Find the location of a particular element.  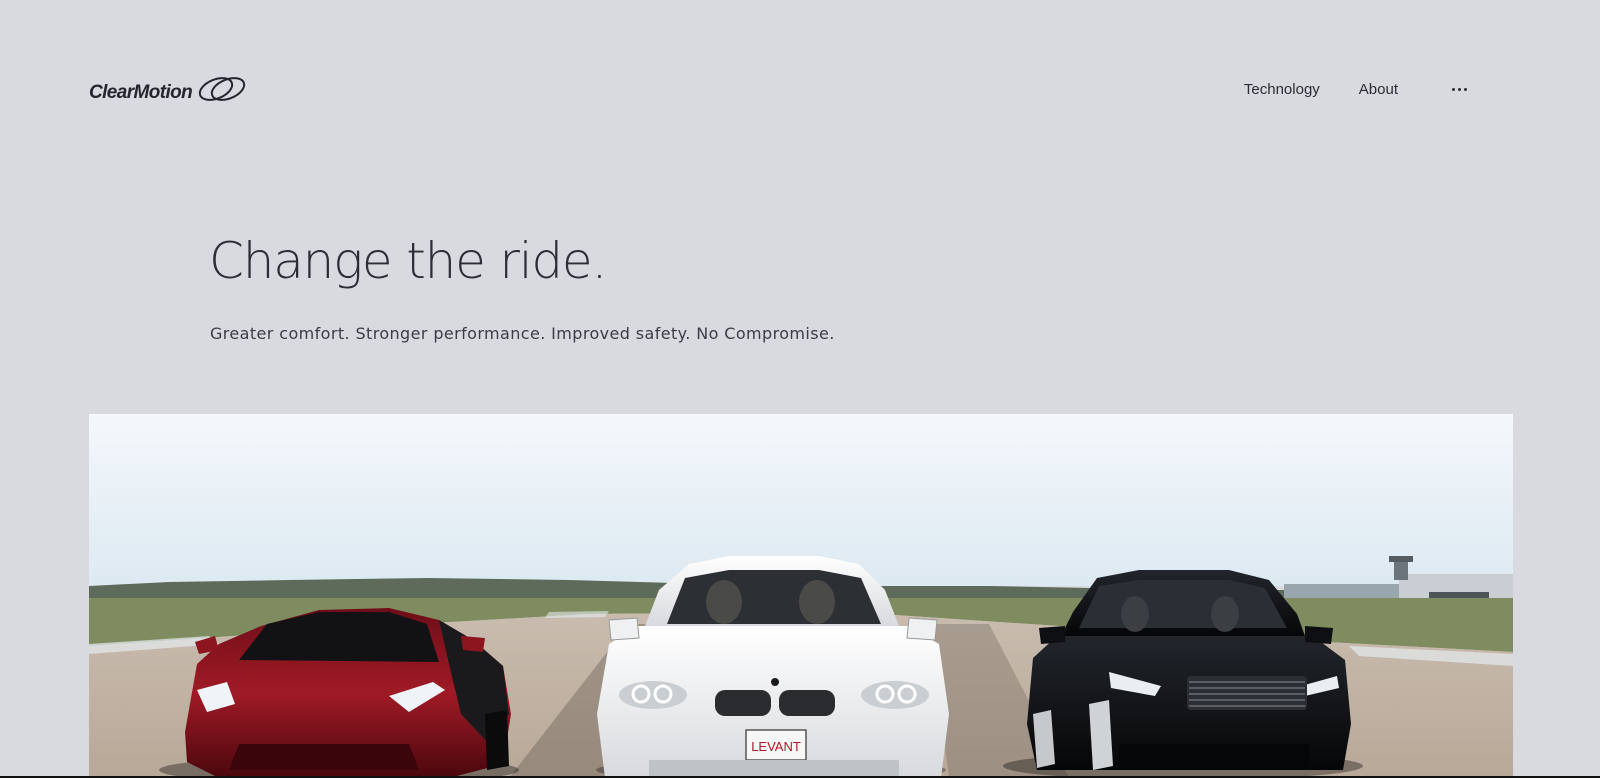

brand-name: ClearMotion is located at coordinates (141, 92).